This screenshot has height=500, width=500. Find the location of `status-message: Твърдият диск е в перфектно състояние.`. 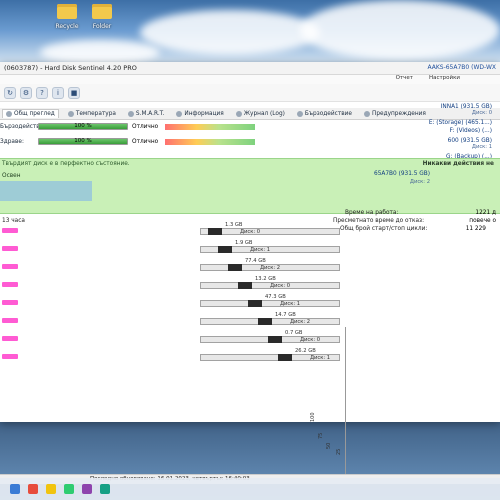

status-message: Твърдият диск е в перфектно състояние. is located at coordinates (66, 164).